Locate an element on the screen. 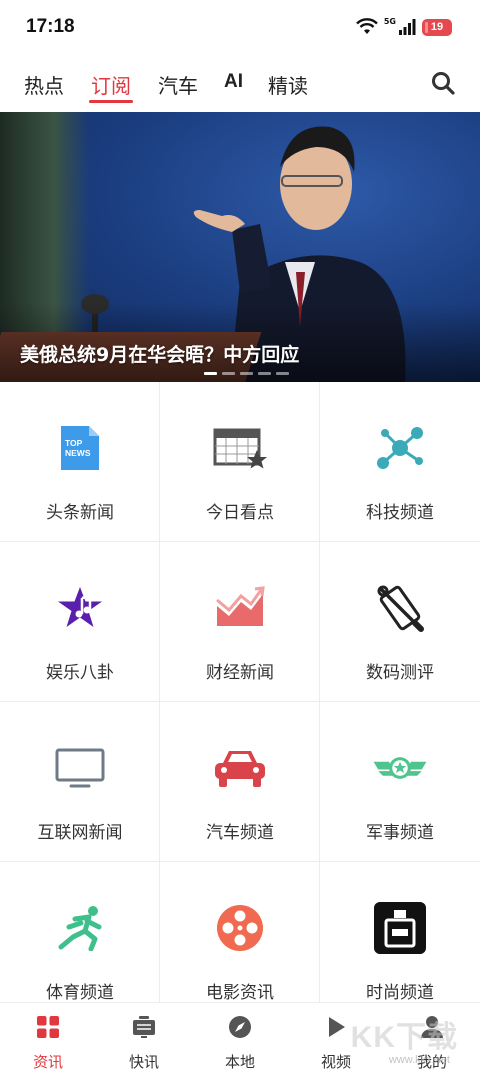  calendar-star-icon is located at coordinates (240, 448).